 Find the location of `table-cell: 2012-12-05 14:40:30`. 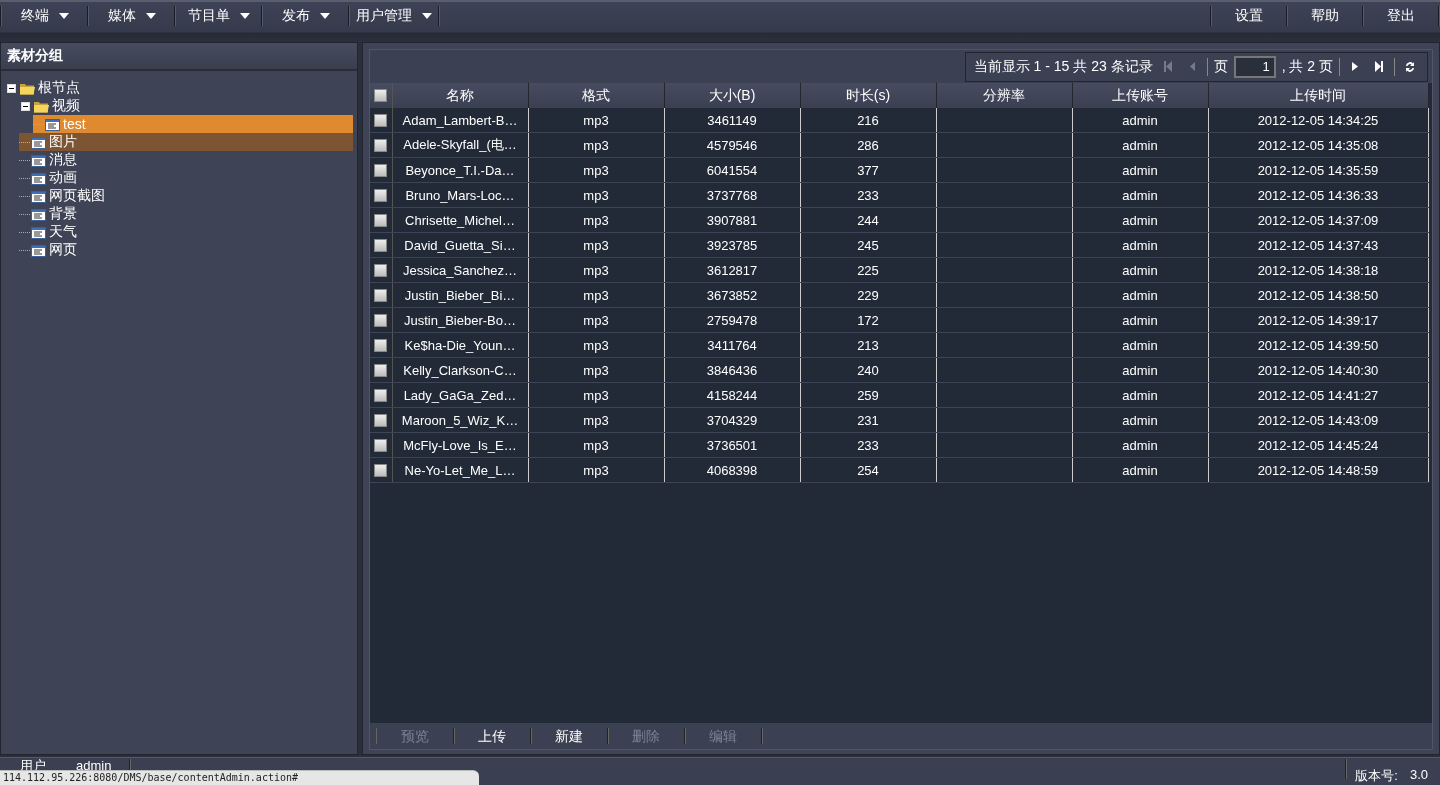

table-cell: 2012-12-05 14:40:30 is located at coordinates (1318, 370).